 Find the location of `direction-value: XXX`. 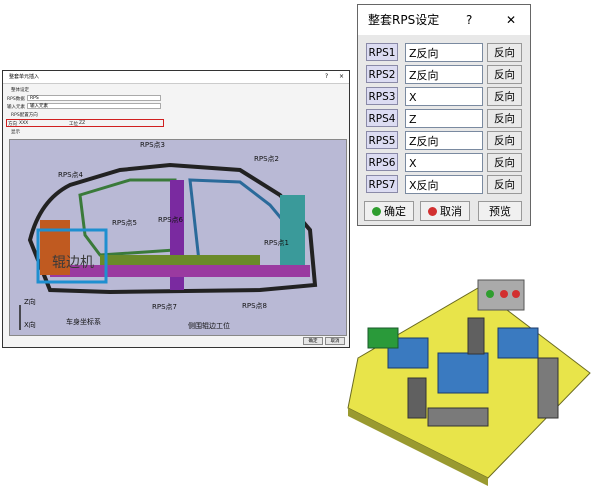

direction-value: XXX is located at coordinates (23, 123).